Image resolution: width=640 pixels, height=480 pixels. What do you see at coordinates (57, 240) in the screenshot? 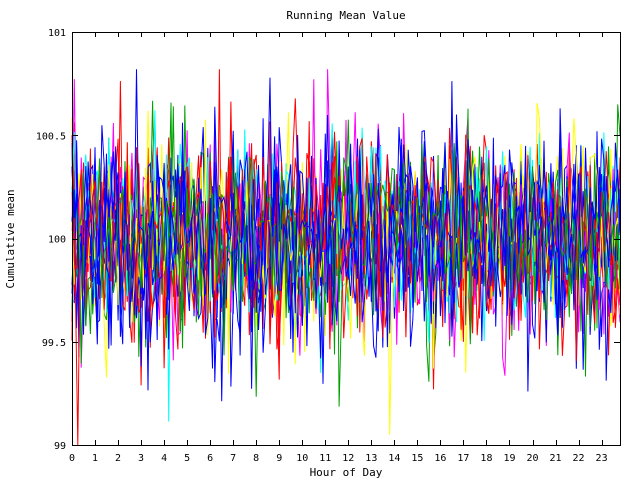
I see `y-tick-label: 100` at bounding box center [57, 240].